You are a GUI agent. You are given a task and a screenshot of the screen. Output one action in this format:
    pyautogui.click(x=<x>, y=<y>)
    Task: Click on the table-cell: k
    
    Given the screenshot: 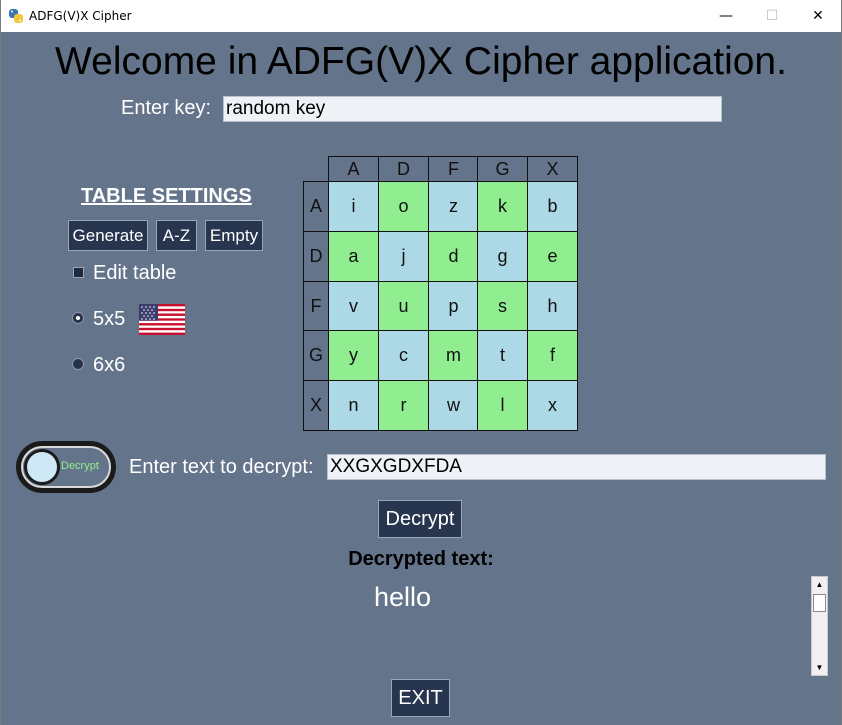 What is the action you would take?
    pyautogui.click(x=502, y=206)
    